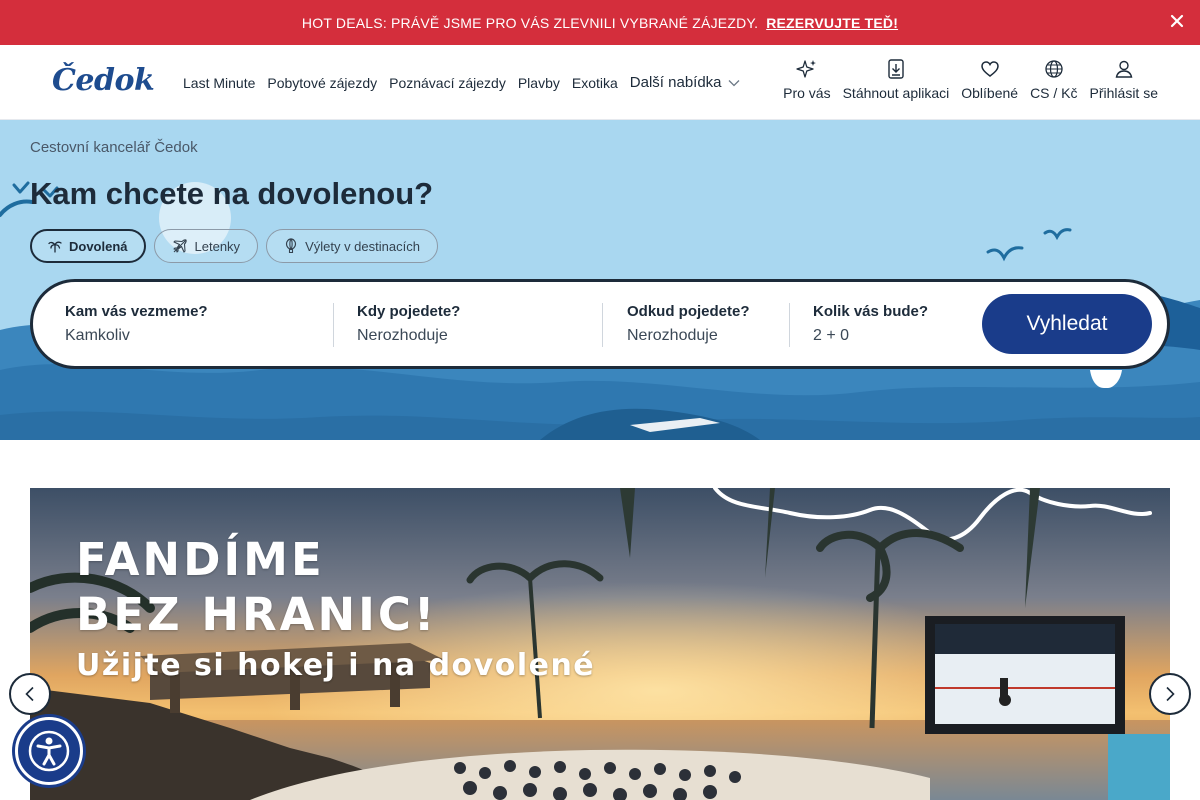 This screenshot has height=800, width=1200. What do you see at coordinates (136, 324) in the screenshot?
I see `destination-field: Kam vás vezmeme? Kamkoliv` at bounding box center [136, 324].